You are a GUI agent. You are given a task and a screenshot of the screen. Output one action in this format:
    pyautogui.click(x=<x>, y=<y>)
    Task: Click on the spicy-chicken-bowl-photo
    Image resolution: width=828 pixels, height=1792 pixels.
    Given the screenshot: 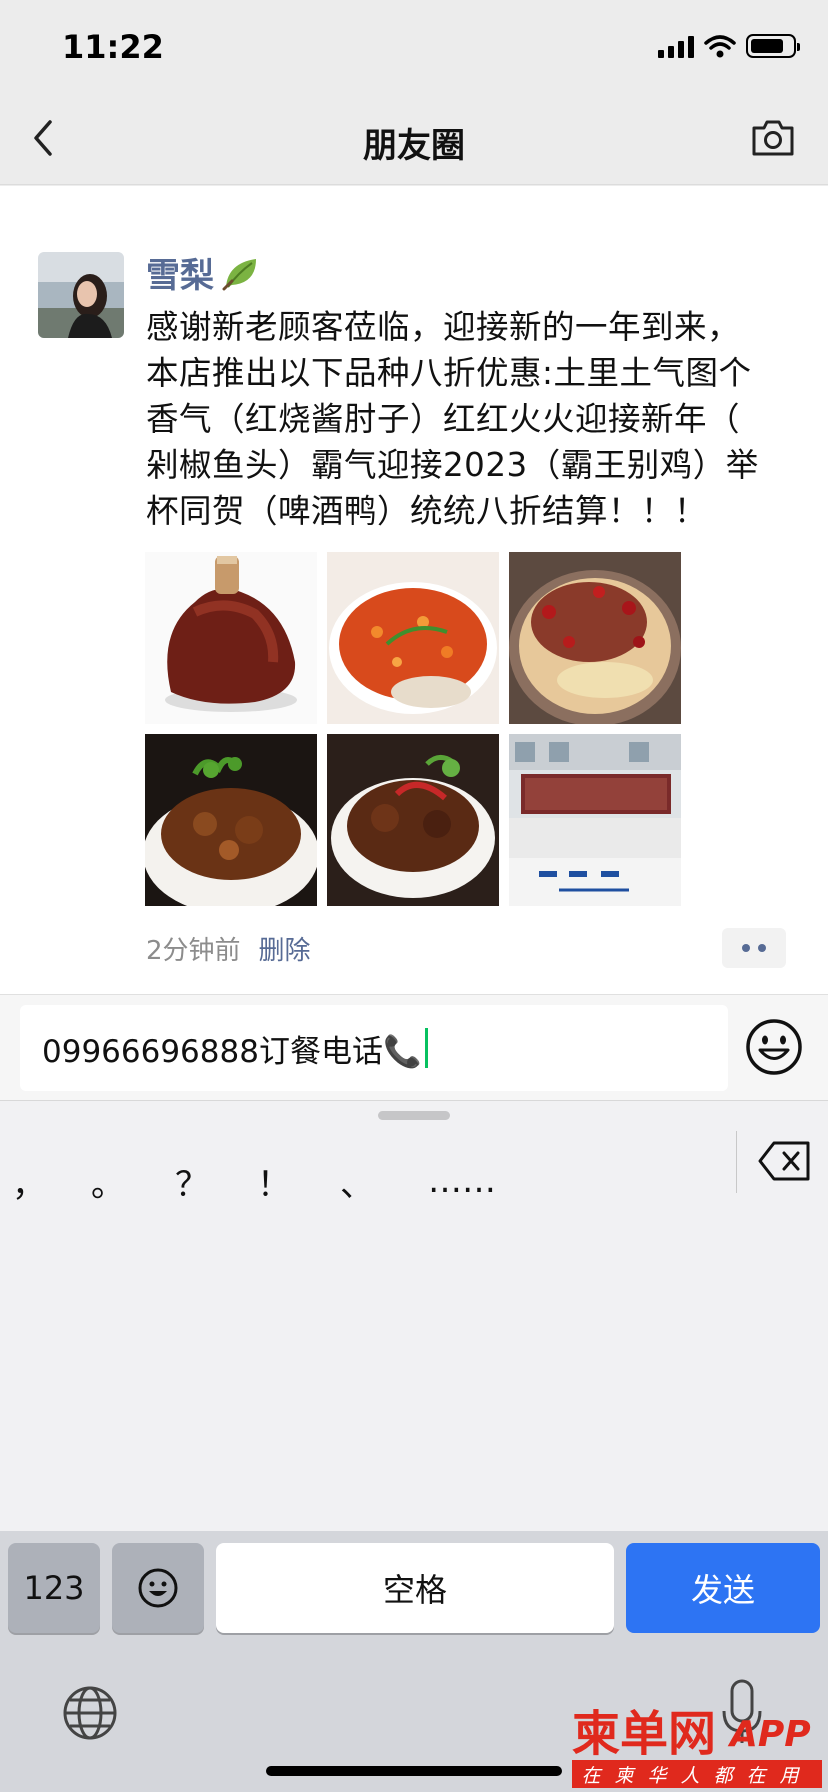 What is the action you would take?
    pyautogui.click(x=595, y=638)
    